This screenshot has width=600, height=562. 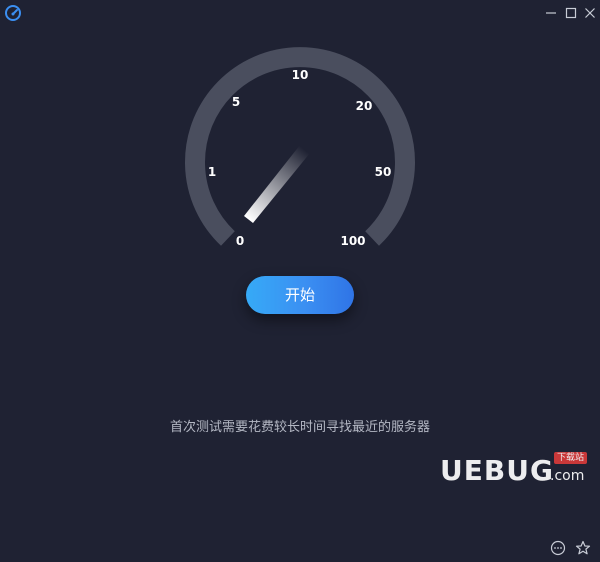 What do you see at coordinates (240, 241) in the screenshot?
I see `scale-label-0: 0` at bounding box center [240, 241].